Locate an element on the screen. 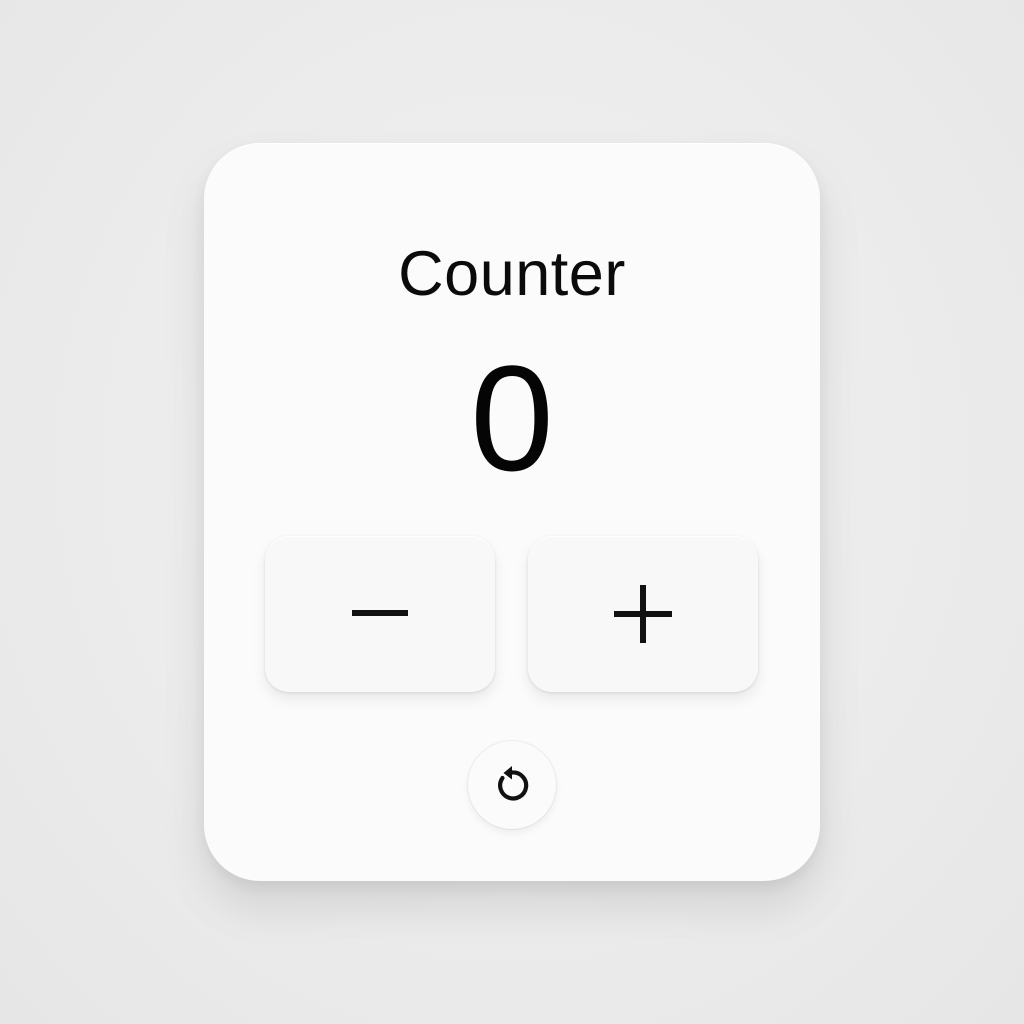 The image size is (1024, 1024). counter-value: 0 is located at coordinates (512, 418).